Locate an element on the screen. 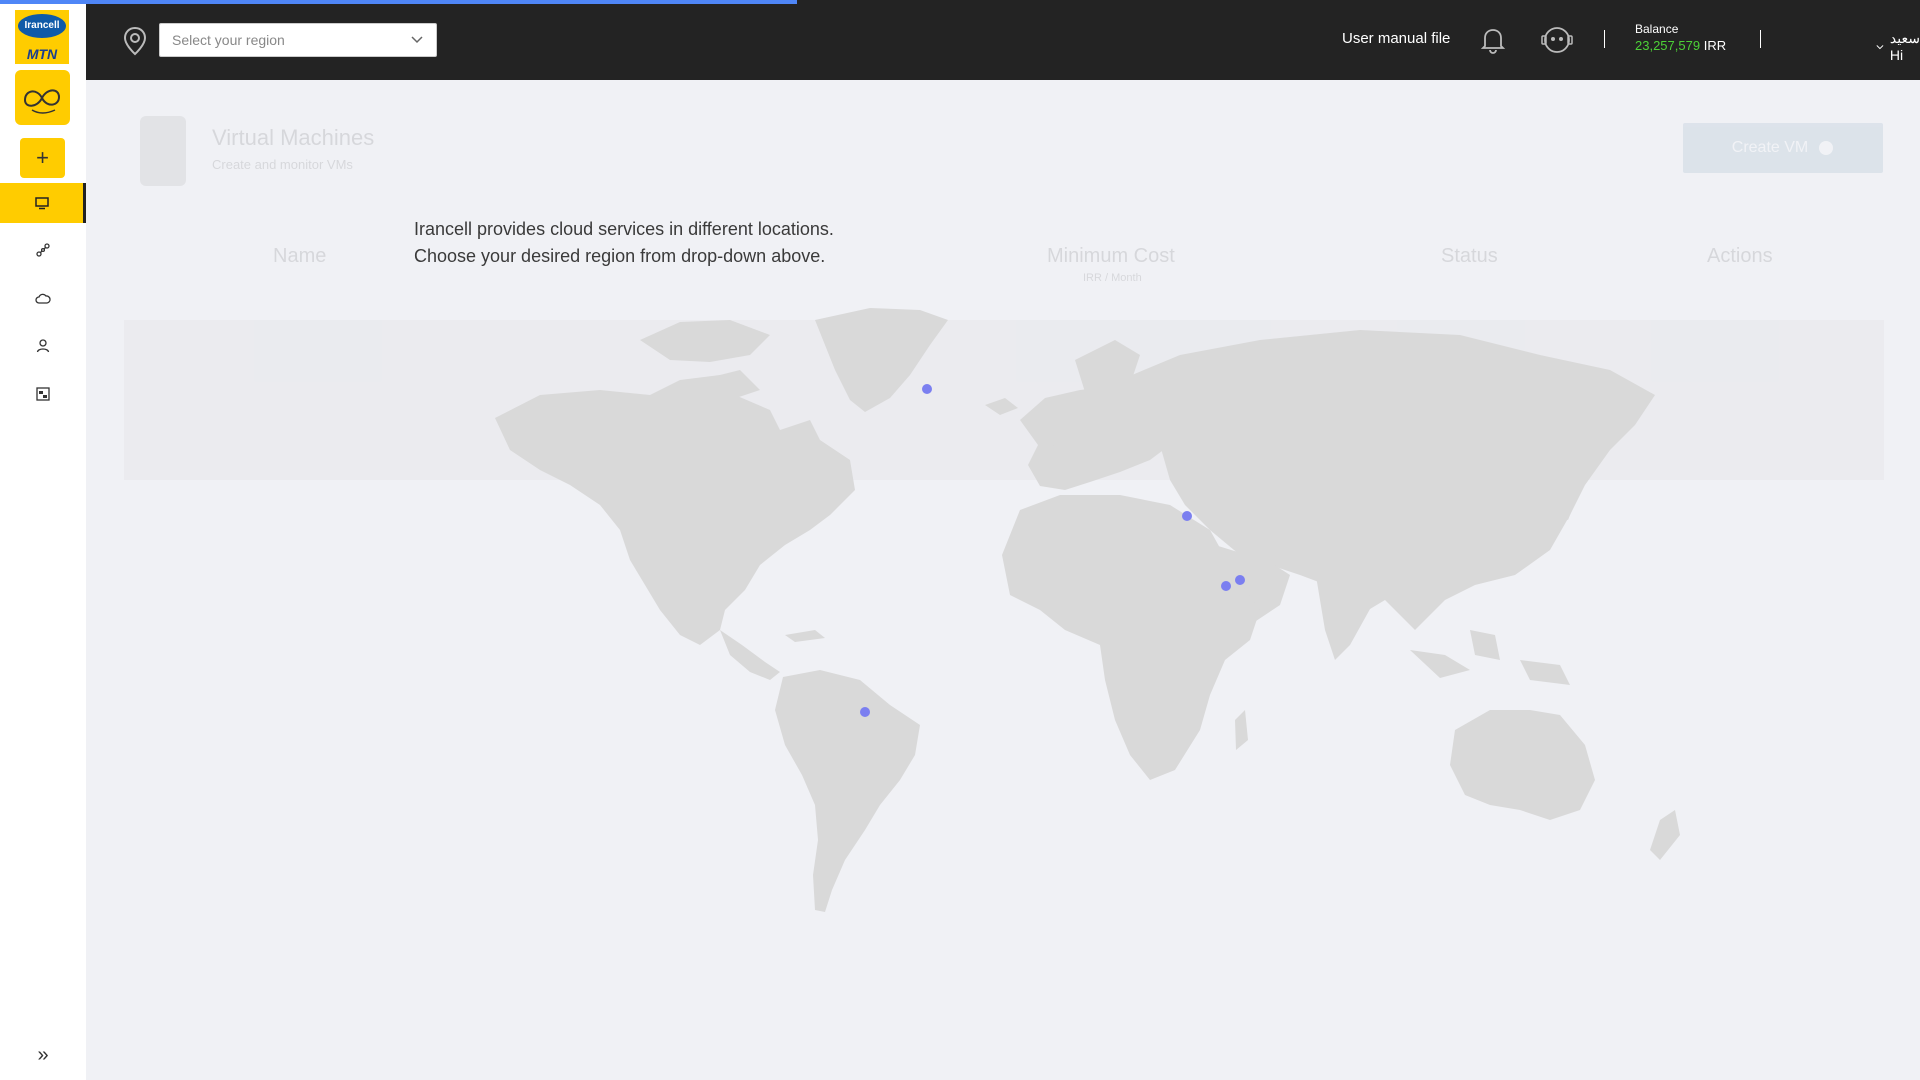 Image resolution: width=1920 pixels, height=1080 pixels. user-menu: سیدسعید Hi is located at coordinates (1898, 46).